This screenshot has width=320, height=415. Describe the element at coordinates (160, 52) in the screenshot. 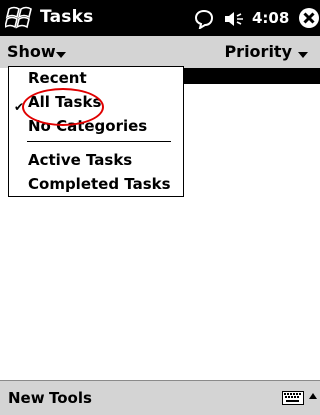

I see `filter-bar: Show Priority` at that location.